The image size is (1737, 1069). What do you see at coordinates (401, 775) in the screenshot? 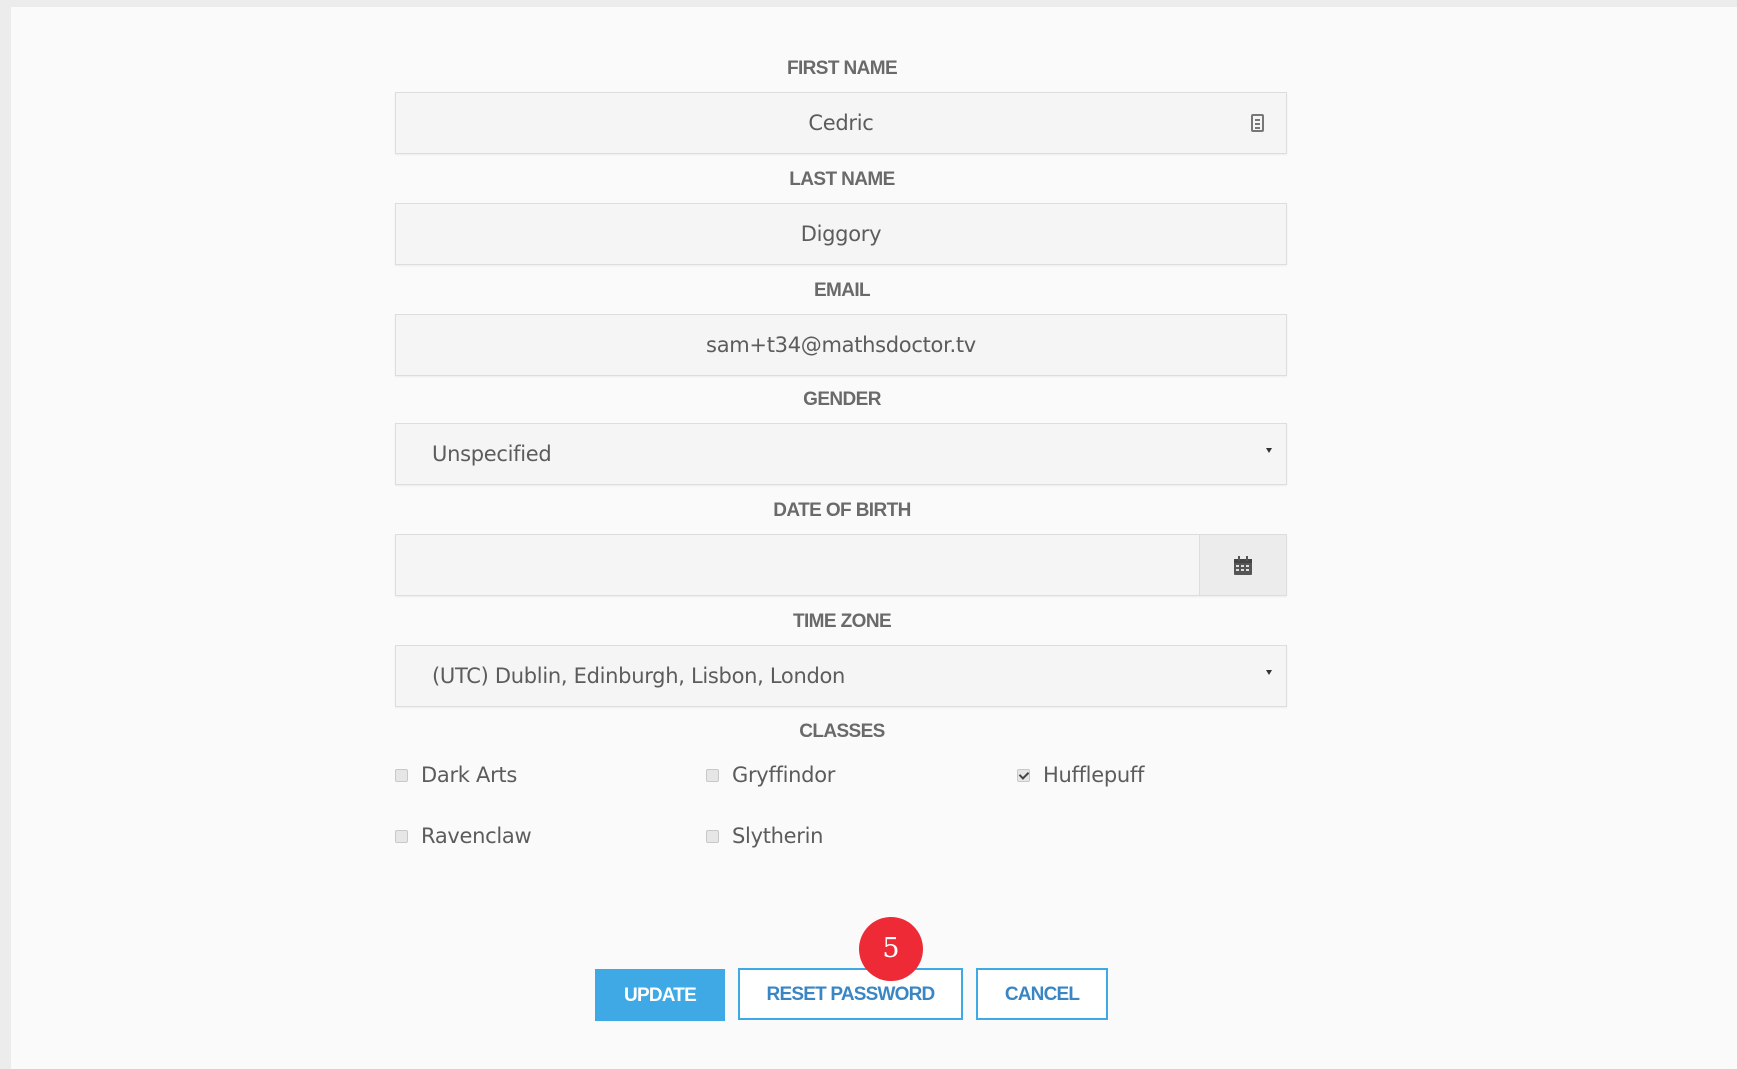
I see `checkbox-dark-arts` at bounding box center [401, 775].